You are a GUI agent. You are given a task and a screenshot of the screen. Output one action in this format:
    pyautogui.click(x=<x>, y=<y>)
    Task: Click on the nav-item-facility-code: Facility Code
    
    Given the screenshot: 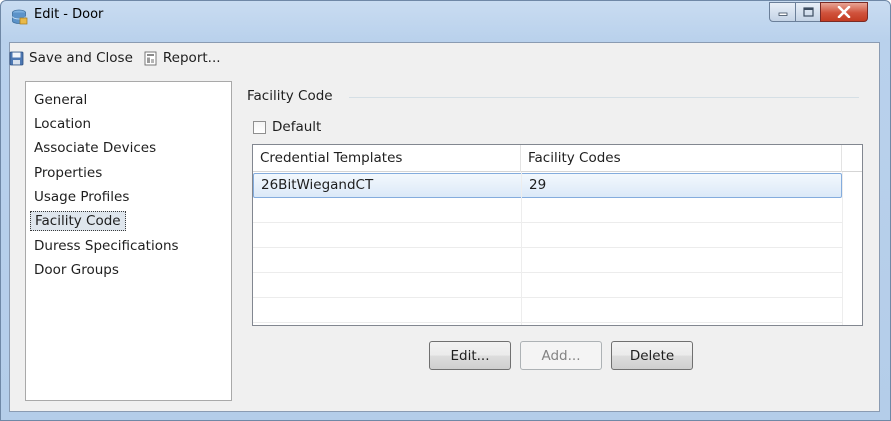 What is the action you would take?
    pyautogui.click(x=78, y=221)
    